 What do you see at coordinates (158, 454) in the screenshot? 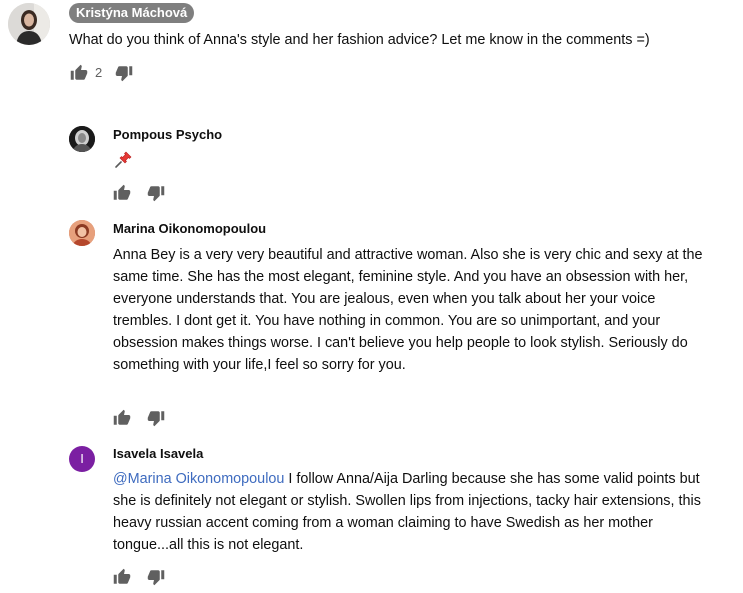
I see `author-name: Isavela Isavela` at bounding box center [158, 454].